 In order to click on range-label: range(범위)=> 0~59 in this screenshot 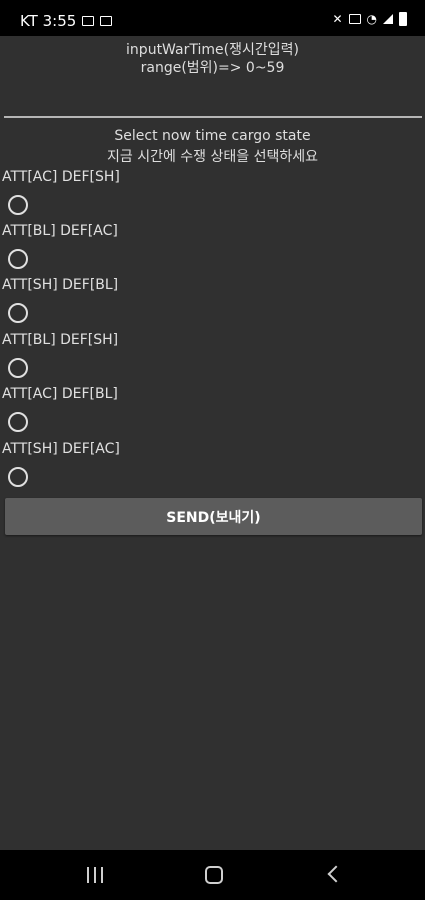, I will do `click(212, 68)`.